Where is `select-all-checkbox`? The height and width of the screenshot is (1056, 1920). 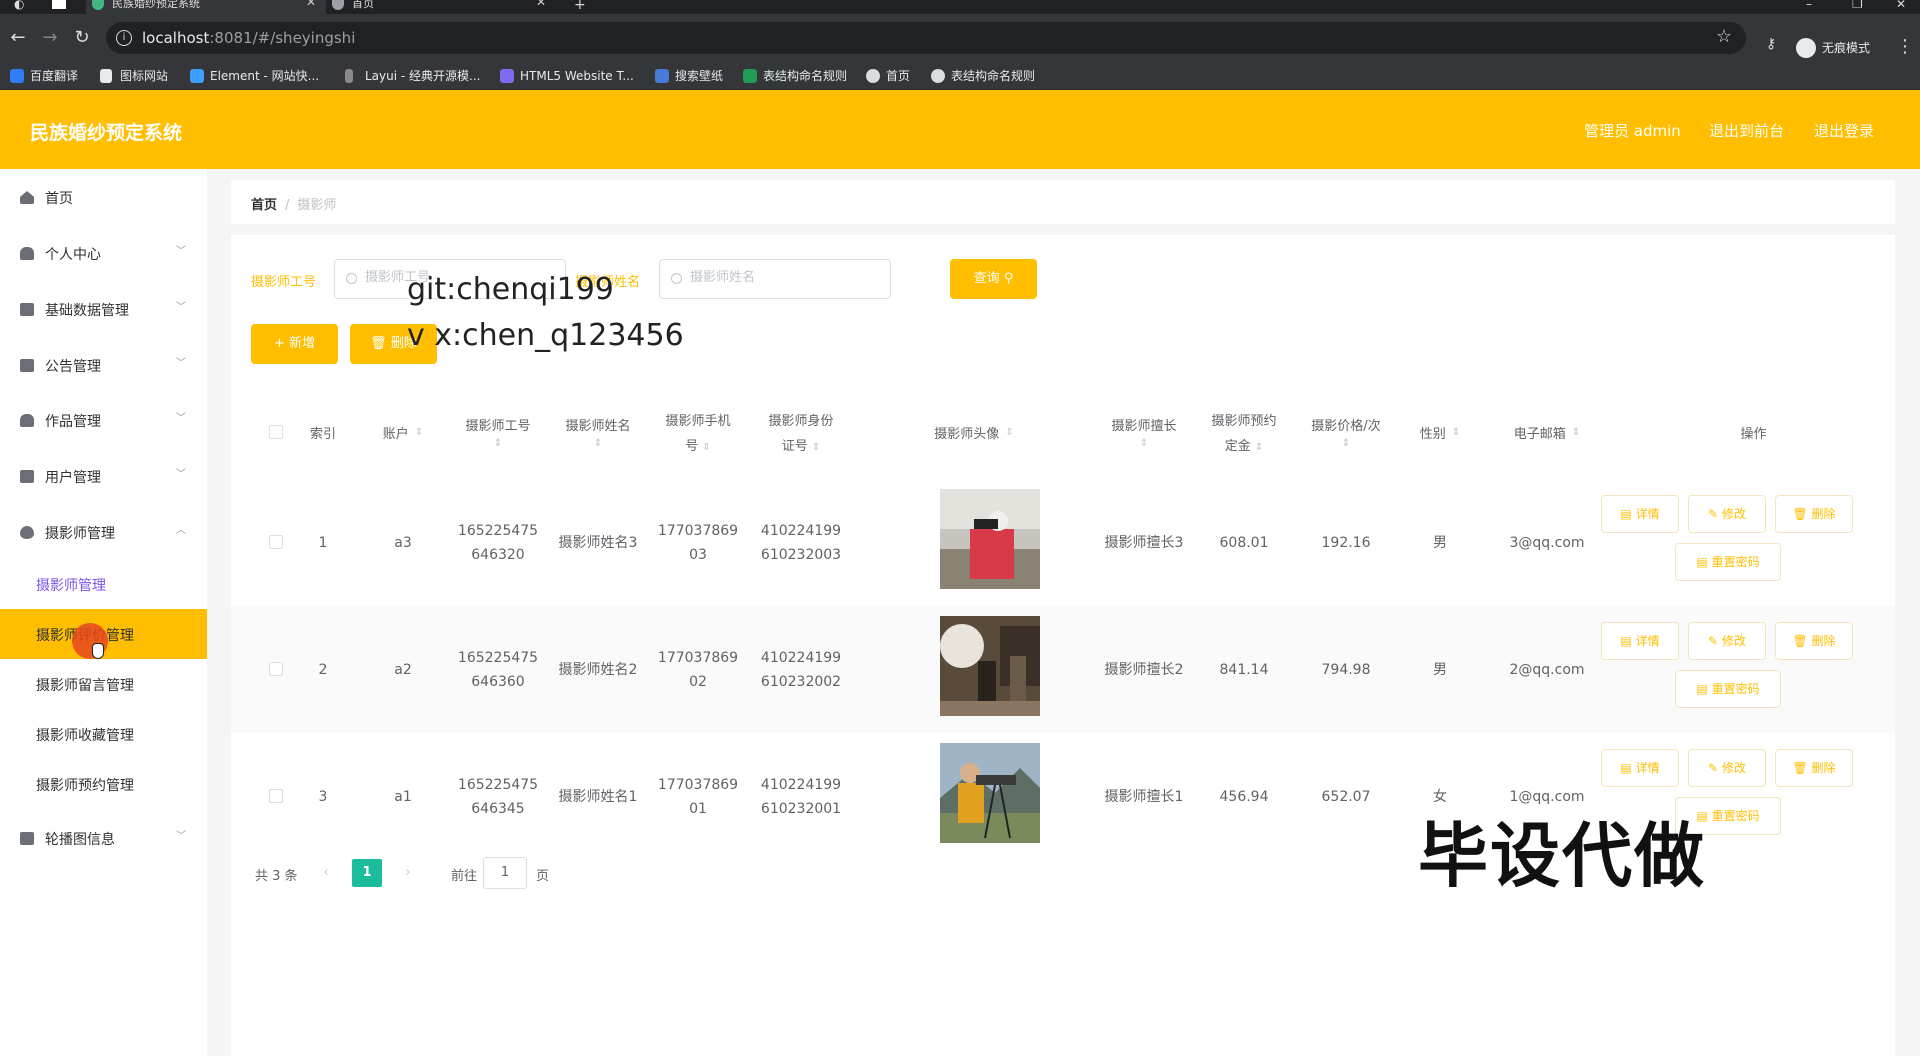 select-all-checkbox is located at coordinates (276, 432).